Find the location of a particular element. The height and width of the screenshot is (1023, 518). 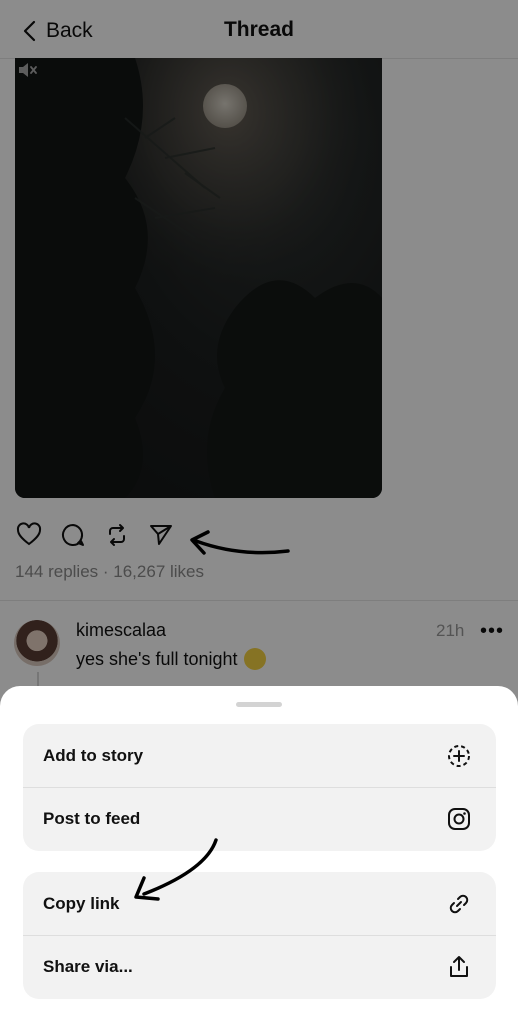

add-story-icon is located at coordinates (459, 756).